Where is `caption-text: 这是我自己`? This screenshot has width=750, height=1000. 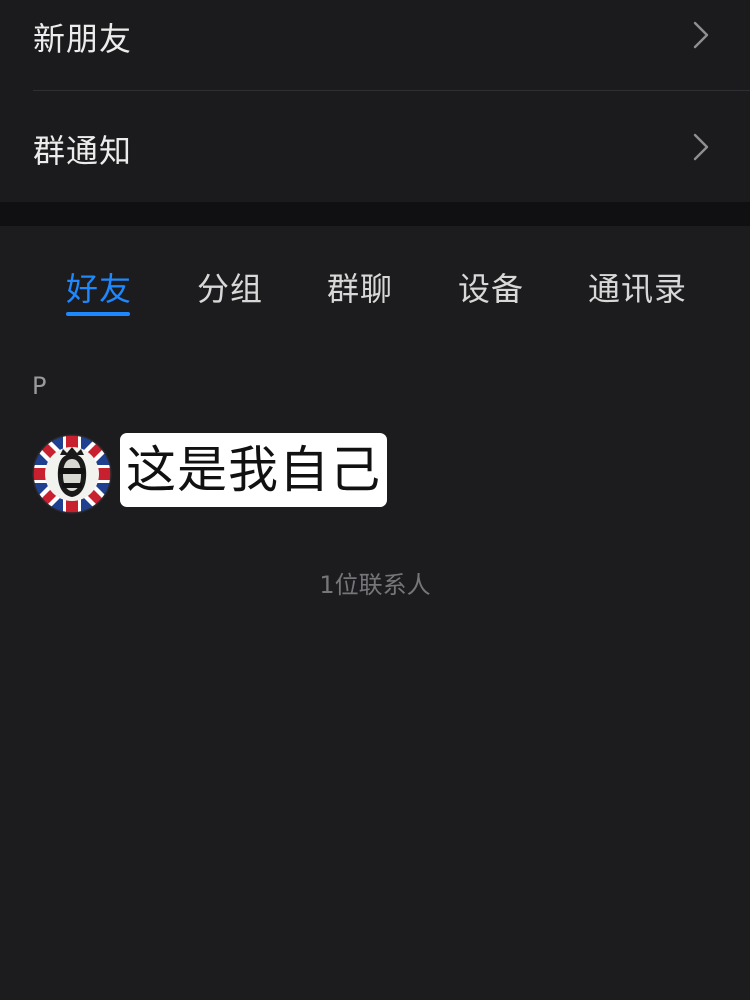 caption-text: 这是我自己 is located at coordinates (253, 470).